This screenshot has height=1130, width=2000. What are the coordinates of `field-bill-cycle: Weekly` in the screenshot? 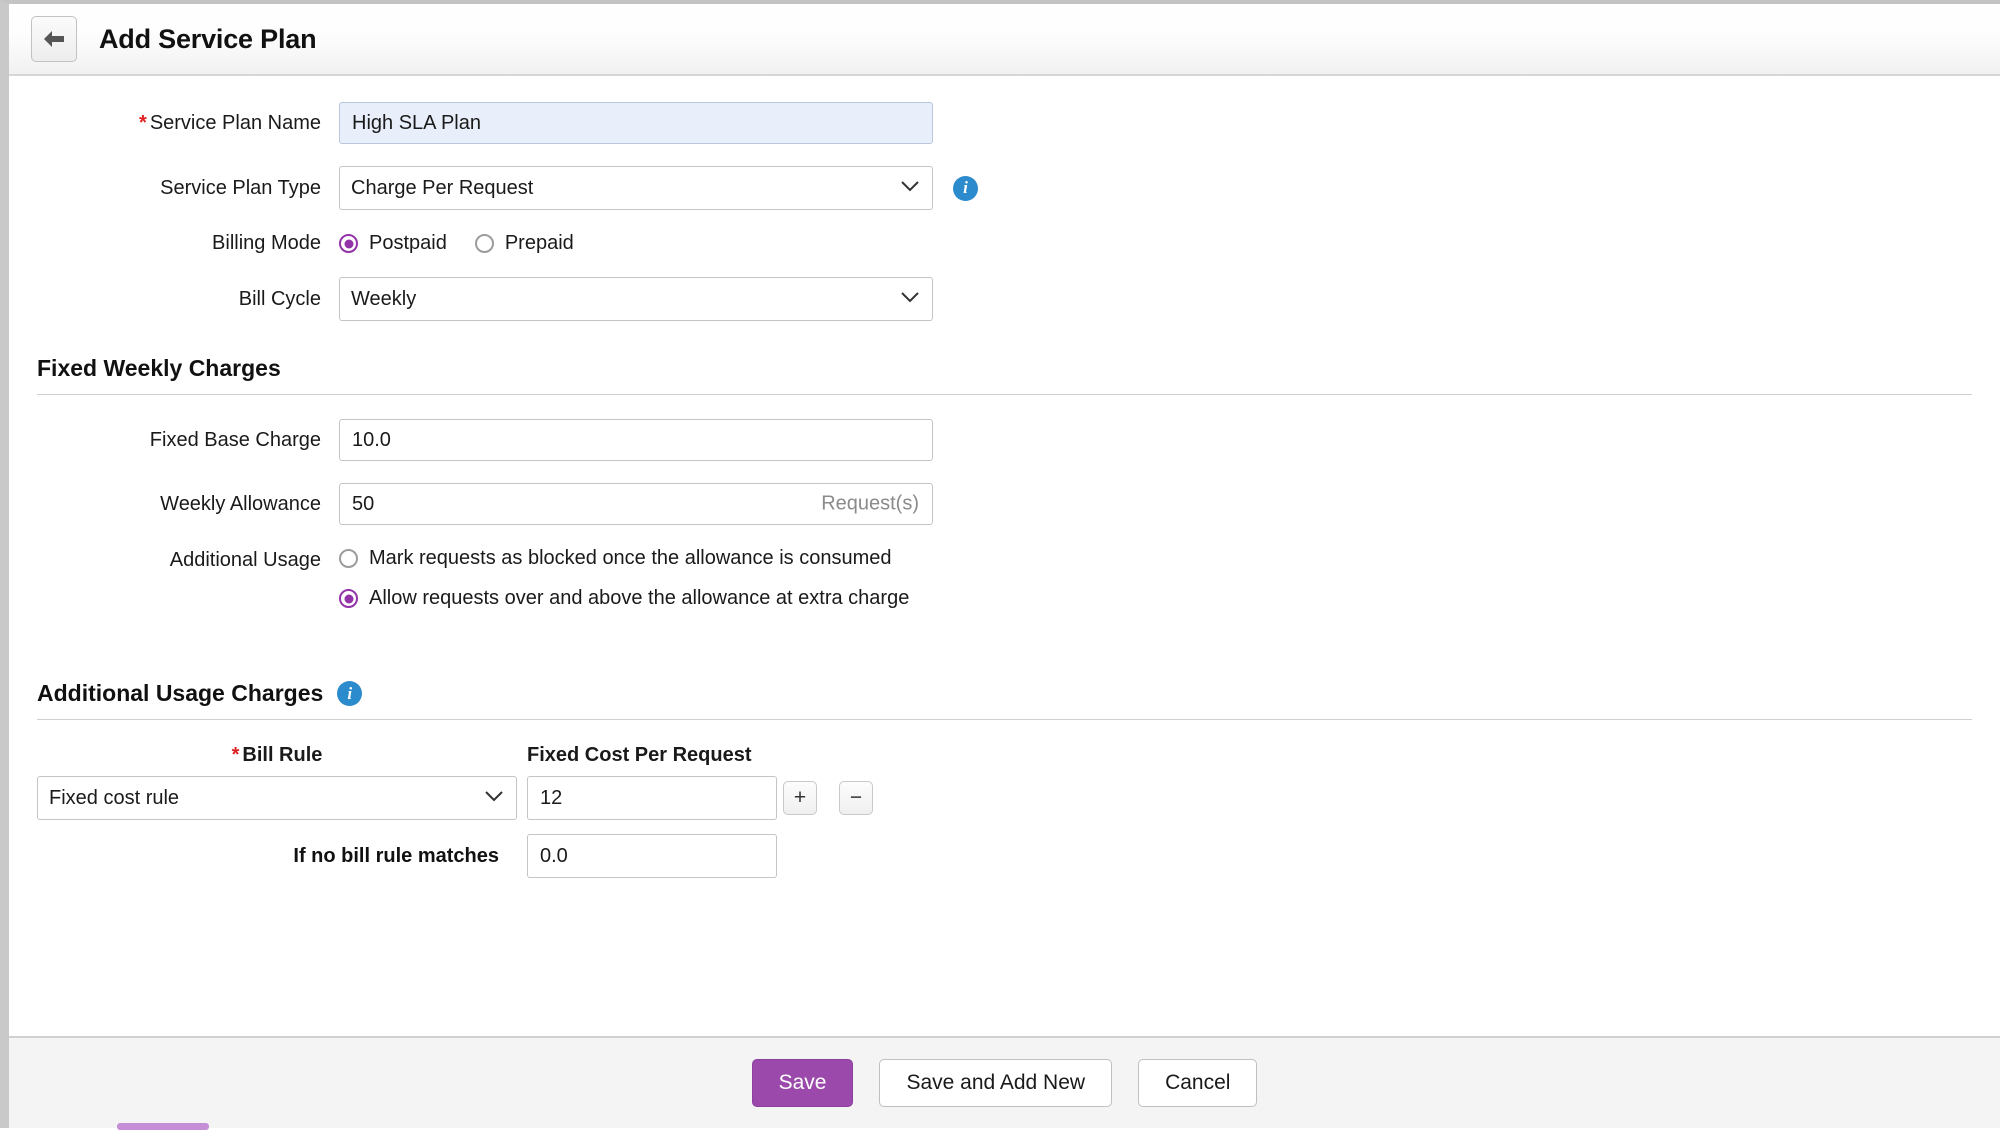 It's located at (636, 299).